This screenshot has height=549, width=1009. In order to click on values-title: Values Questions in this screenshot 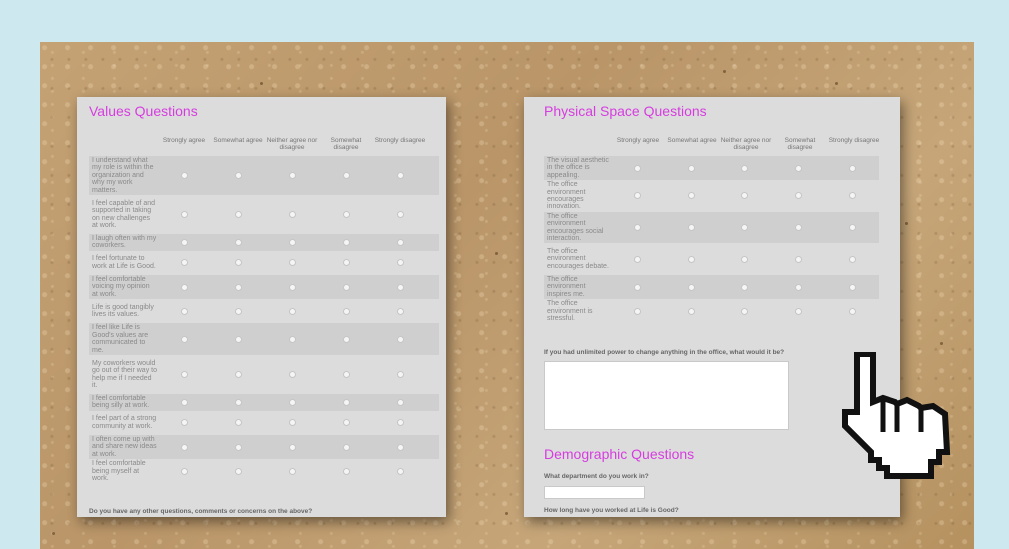, I will do `click(143, 111)`.